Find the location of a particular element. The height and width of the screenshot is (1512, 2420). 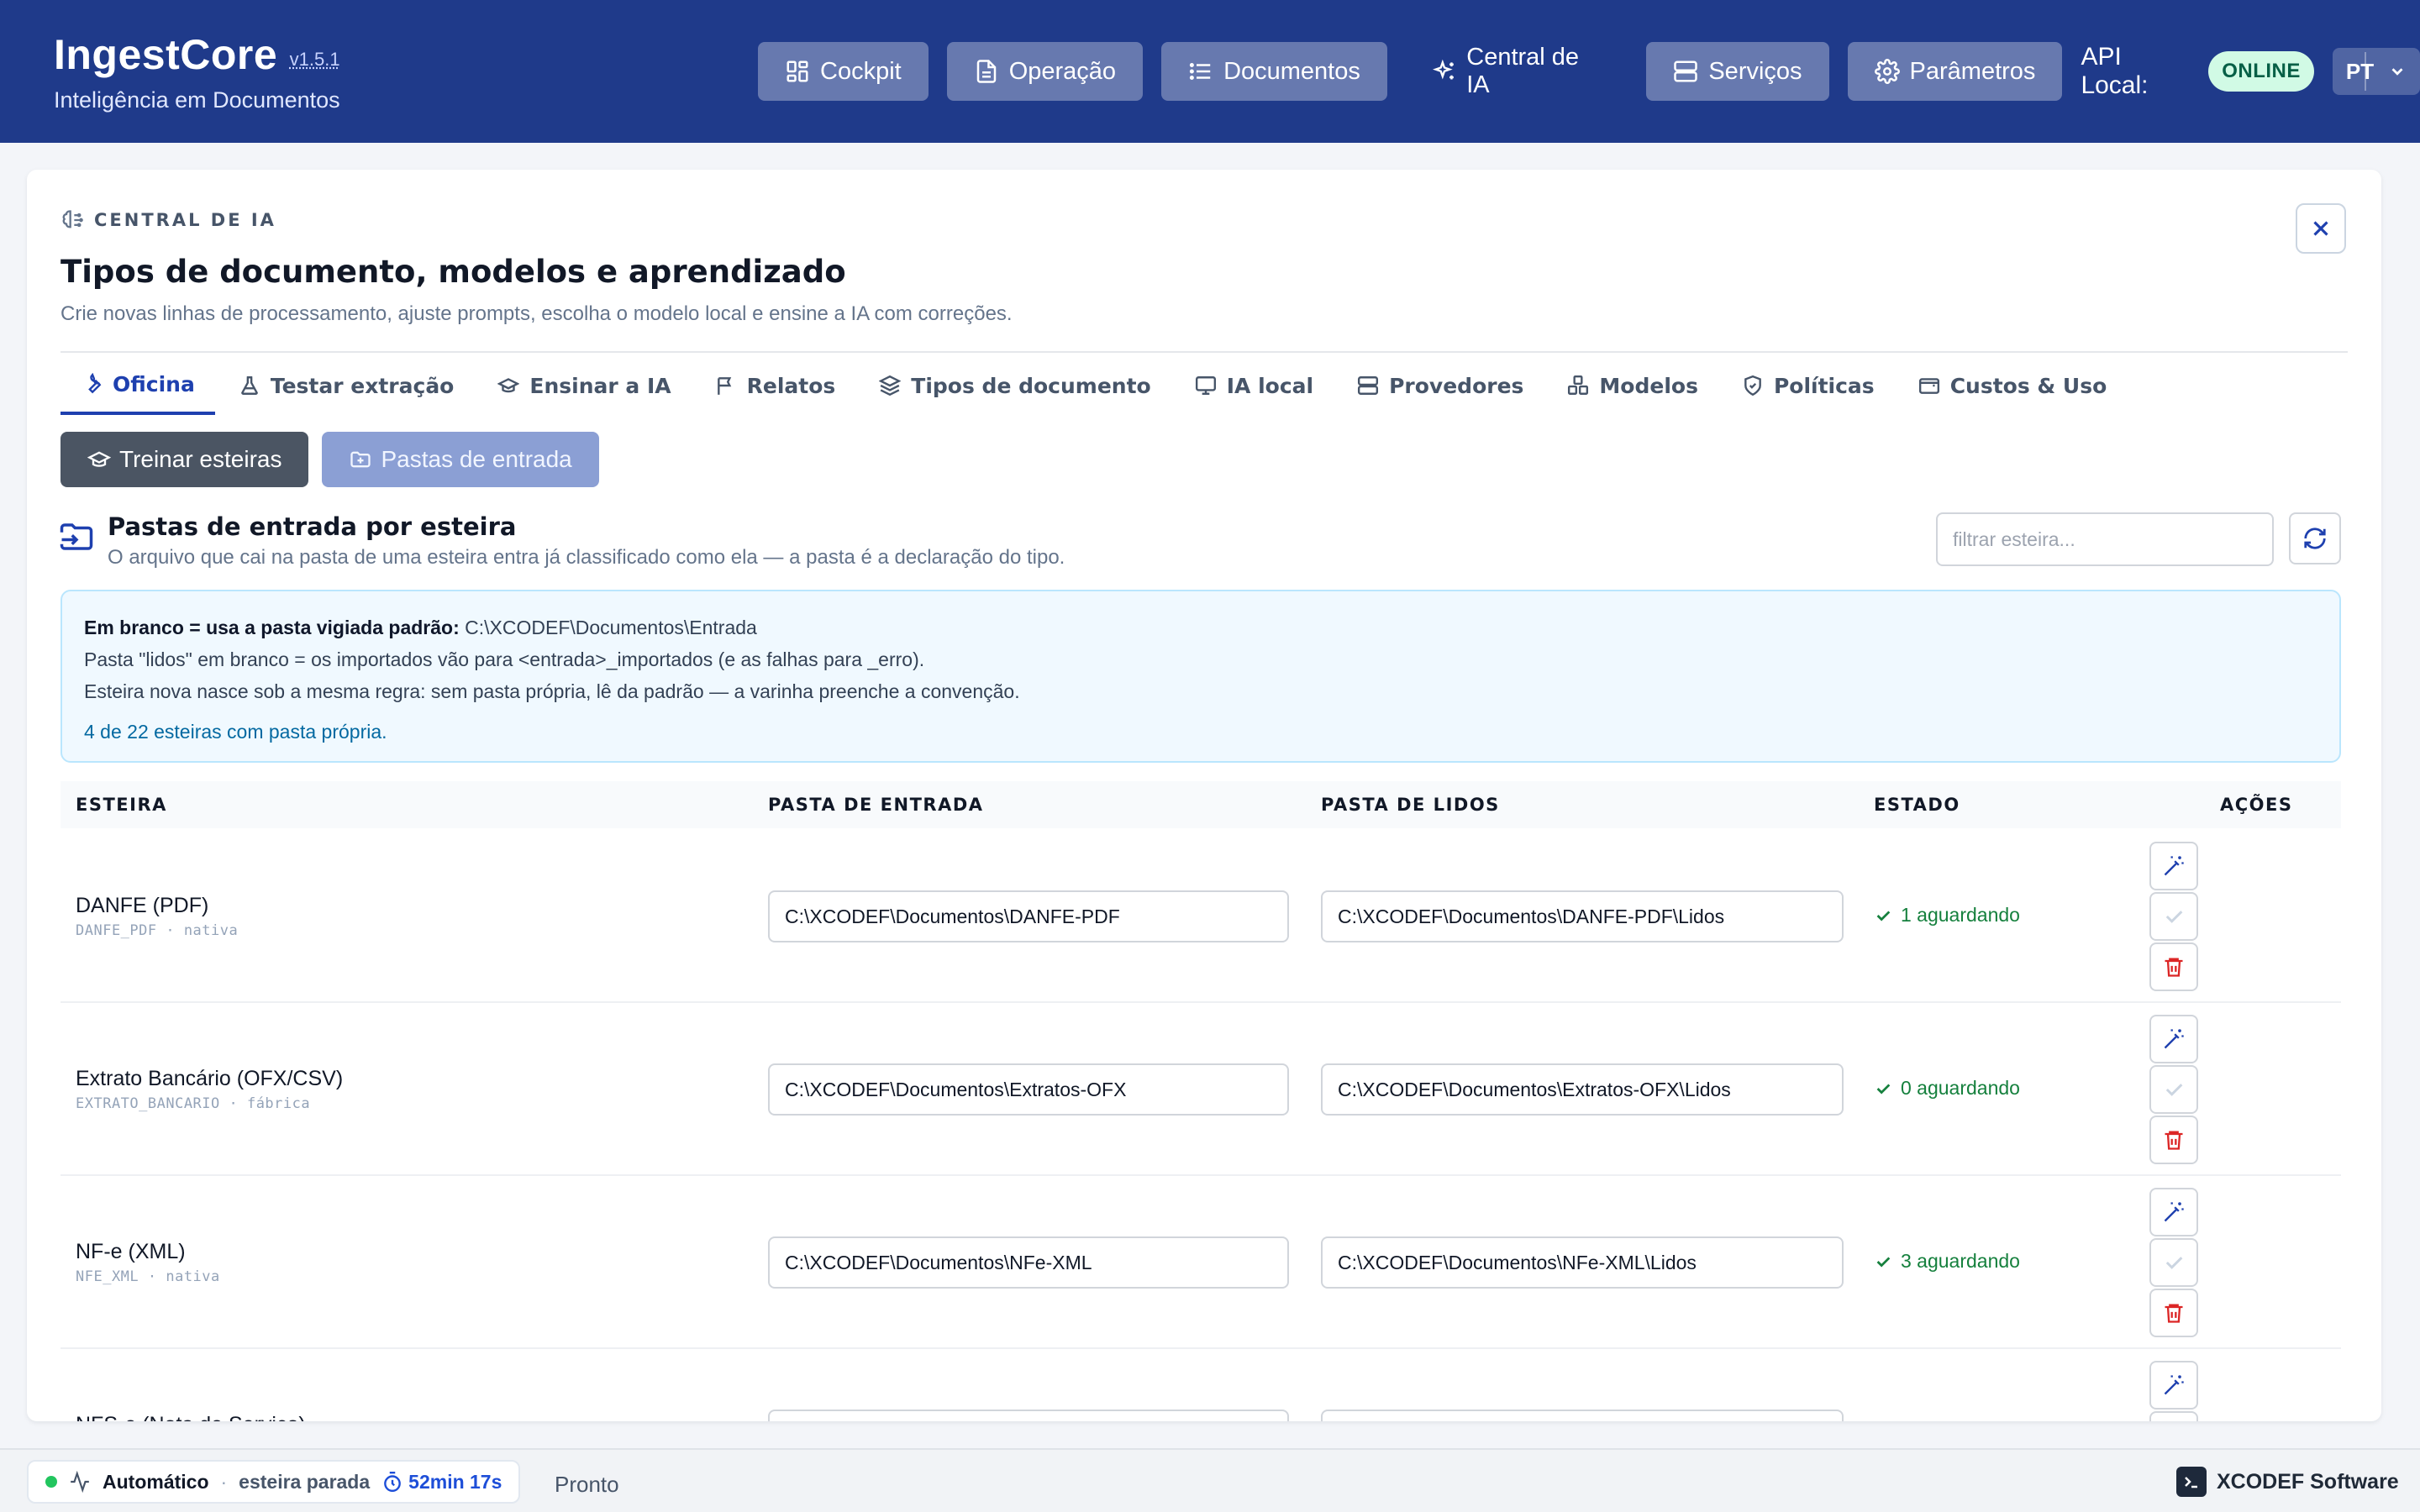

tab-provedores: Provedores is located at coordinates (1440, 385).